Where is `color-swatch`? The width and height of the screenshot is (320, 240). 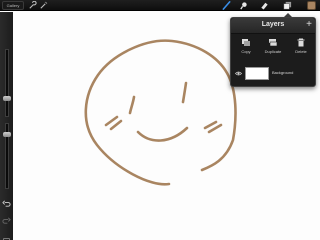
color-swatch is located at coordinates (311, 5).